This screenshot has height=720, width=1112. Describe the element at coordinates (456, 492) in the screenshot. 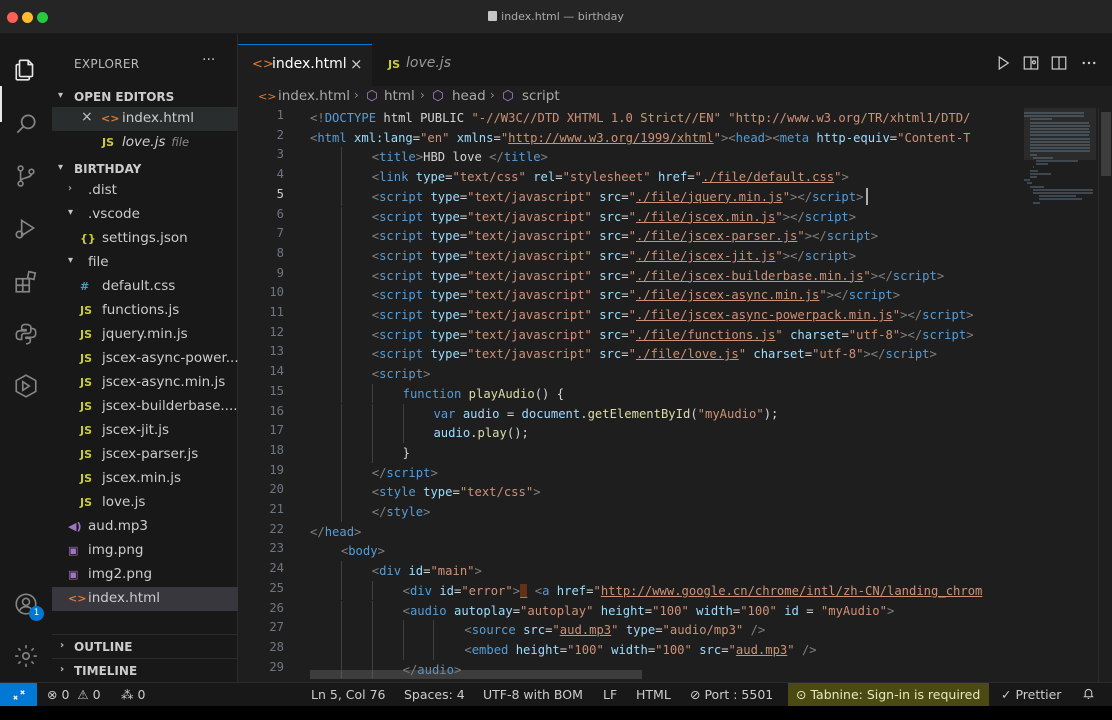

I see `code-line: <style type="text/css">` at that location.